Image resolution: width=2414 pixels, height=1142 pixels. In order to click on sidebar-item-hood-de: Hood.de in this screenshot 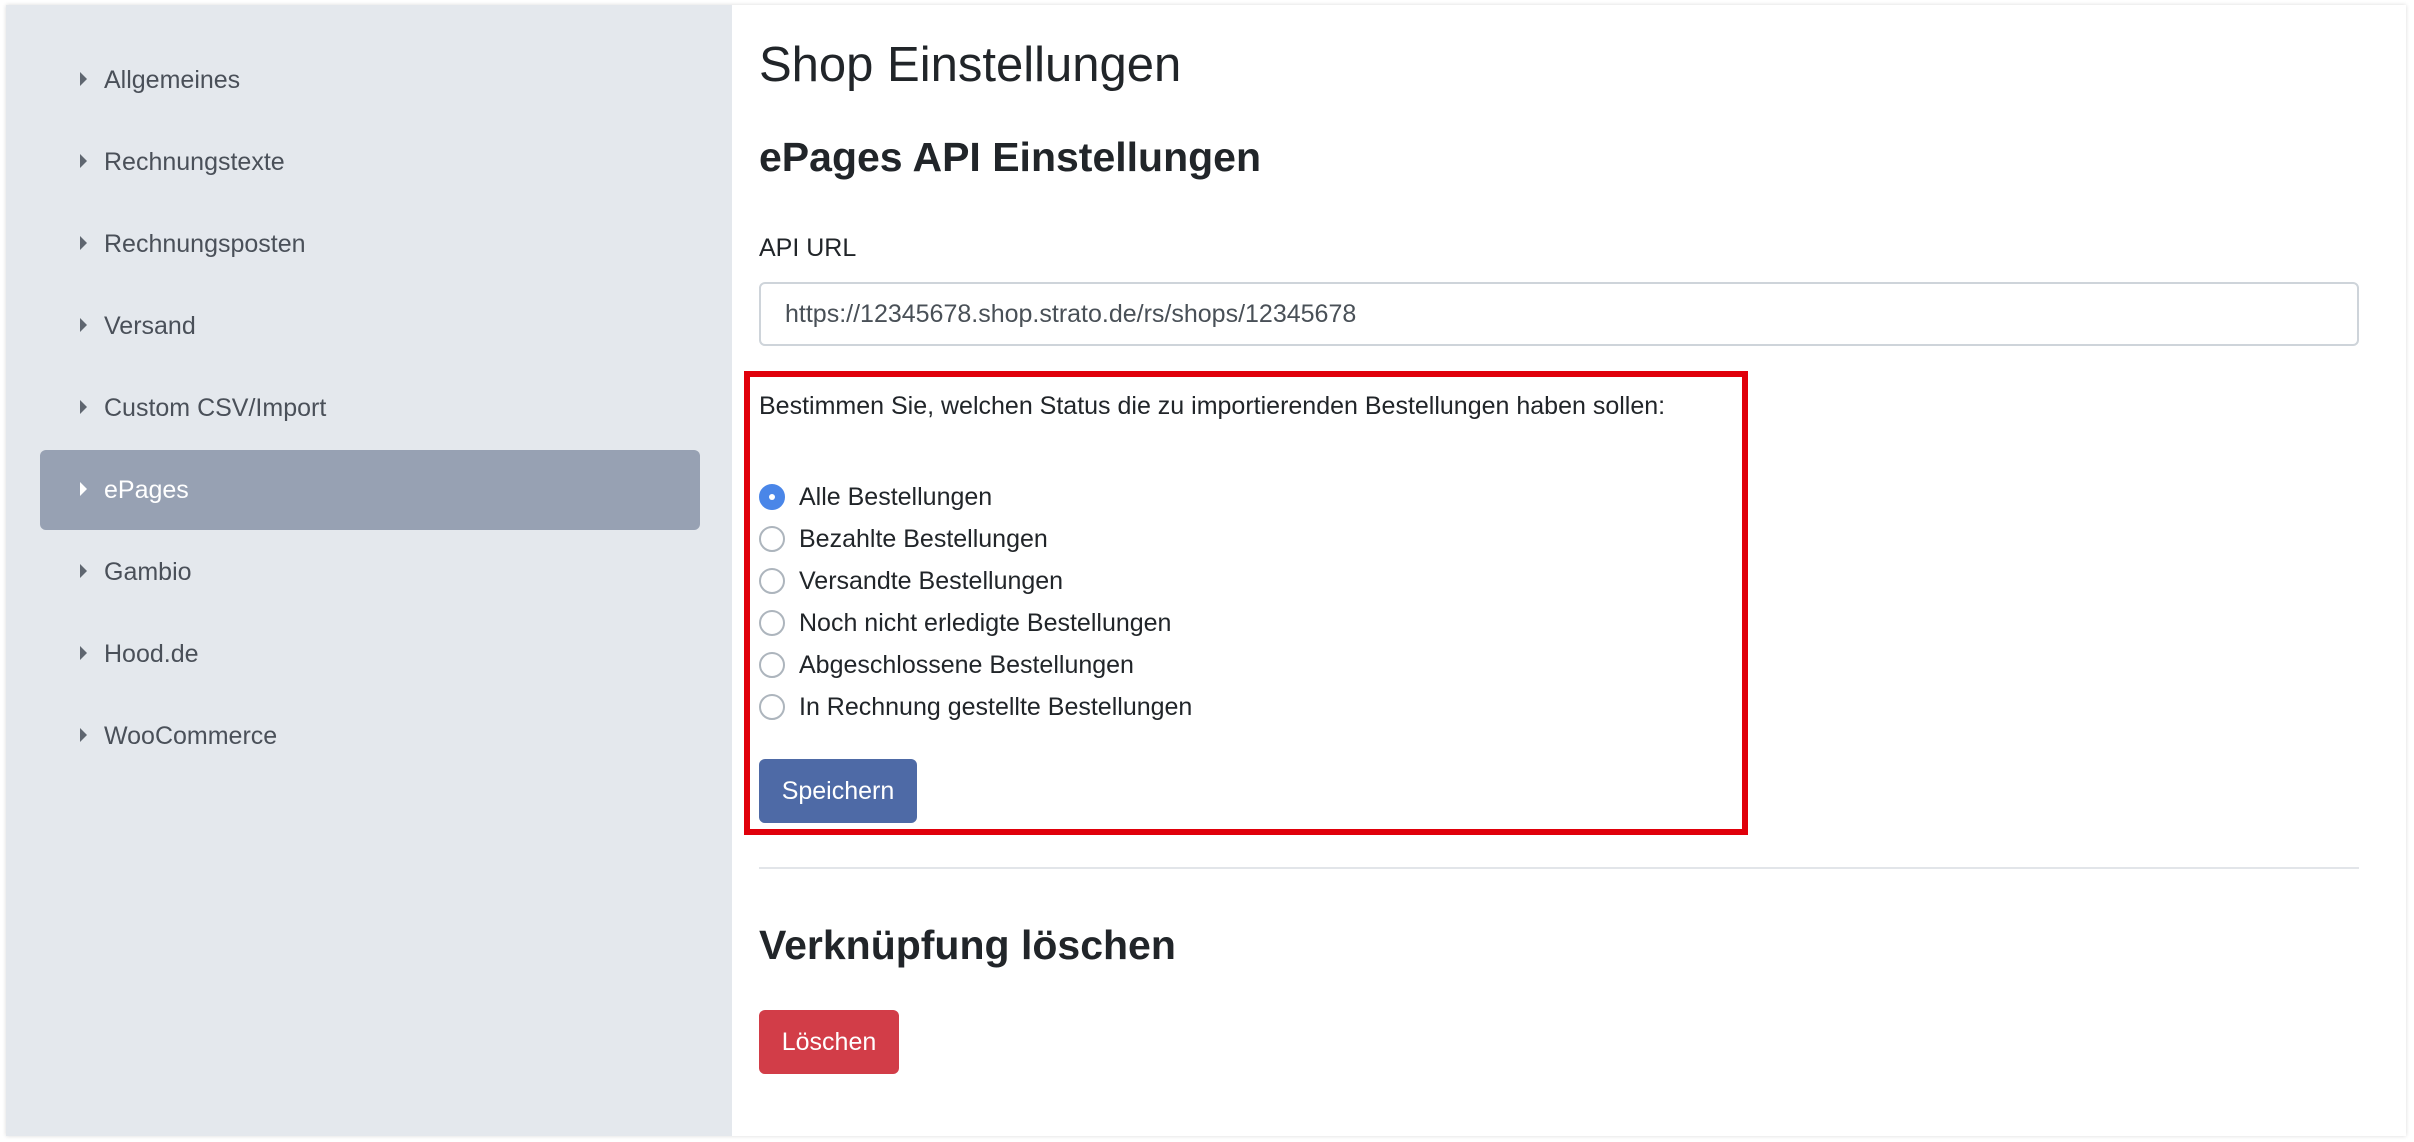, I will do `click(370, 654)`.